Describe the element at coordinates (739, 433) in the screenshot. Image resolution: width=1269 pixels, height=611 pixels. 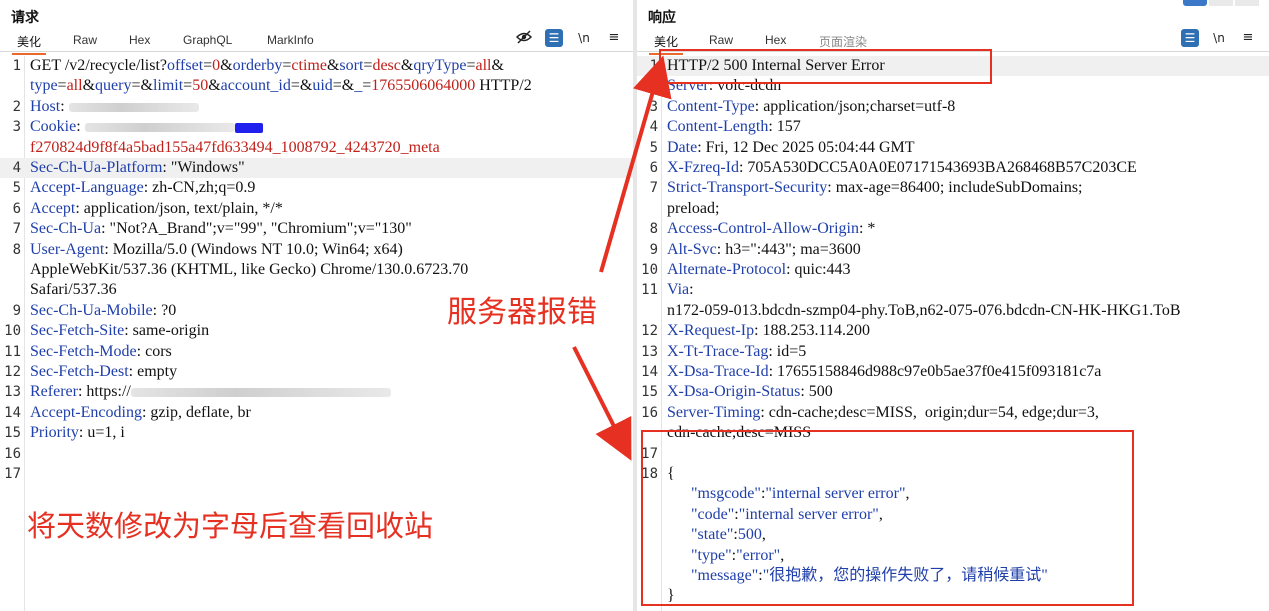
I see `line-text: cdn-cache;desc=MISS` at that location.